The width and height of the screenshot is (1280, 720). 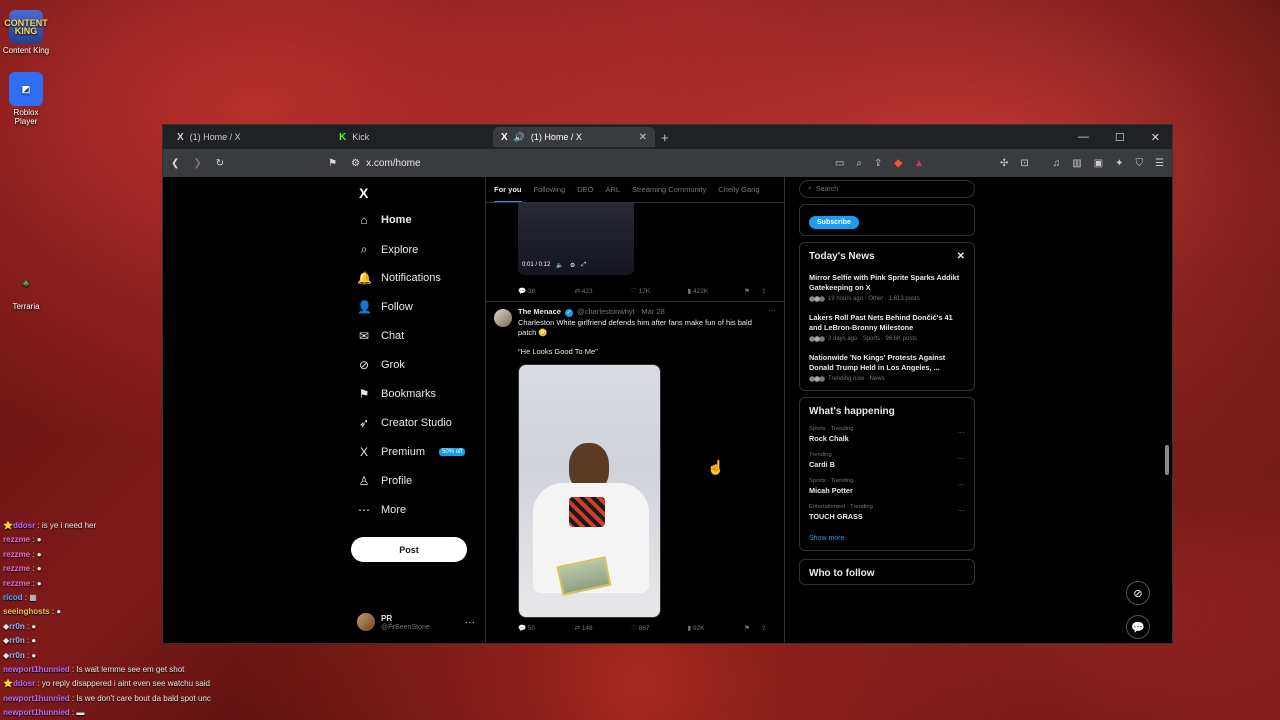 What do you see at coordinates (381, 365) in the screenshot?
I see `nav-grok: ⊘ Grok` at bounding box center [381, 365].